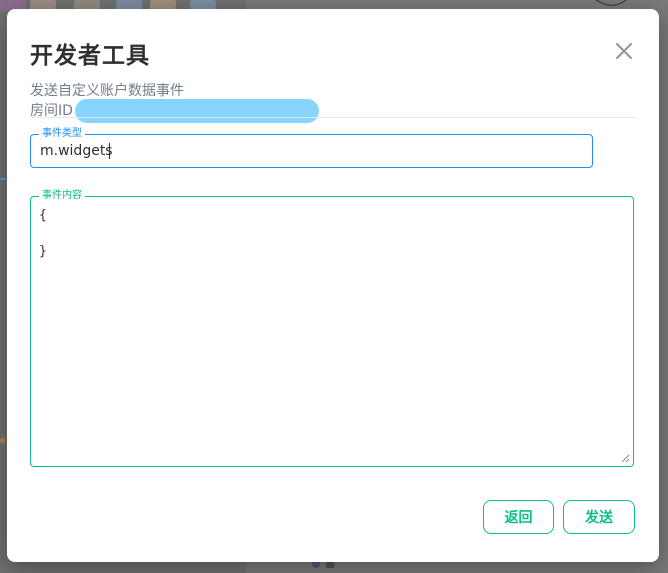  Describe the element at coordinates (599, 517) in the screenshot. I see `send-button: 发送` at that location.